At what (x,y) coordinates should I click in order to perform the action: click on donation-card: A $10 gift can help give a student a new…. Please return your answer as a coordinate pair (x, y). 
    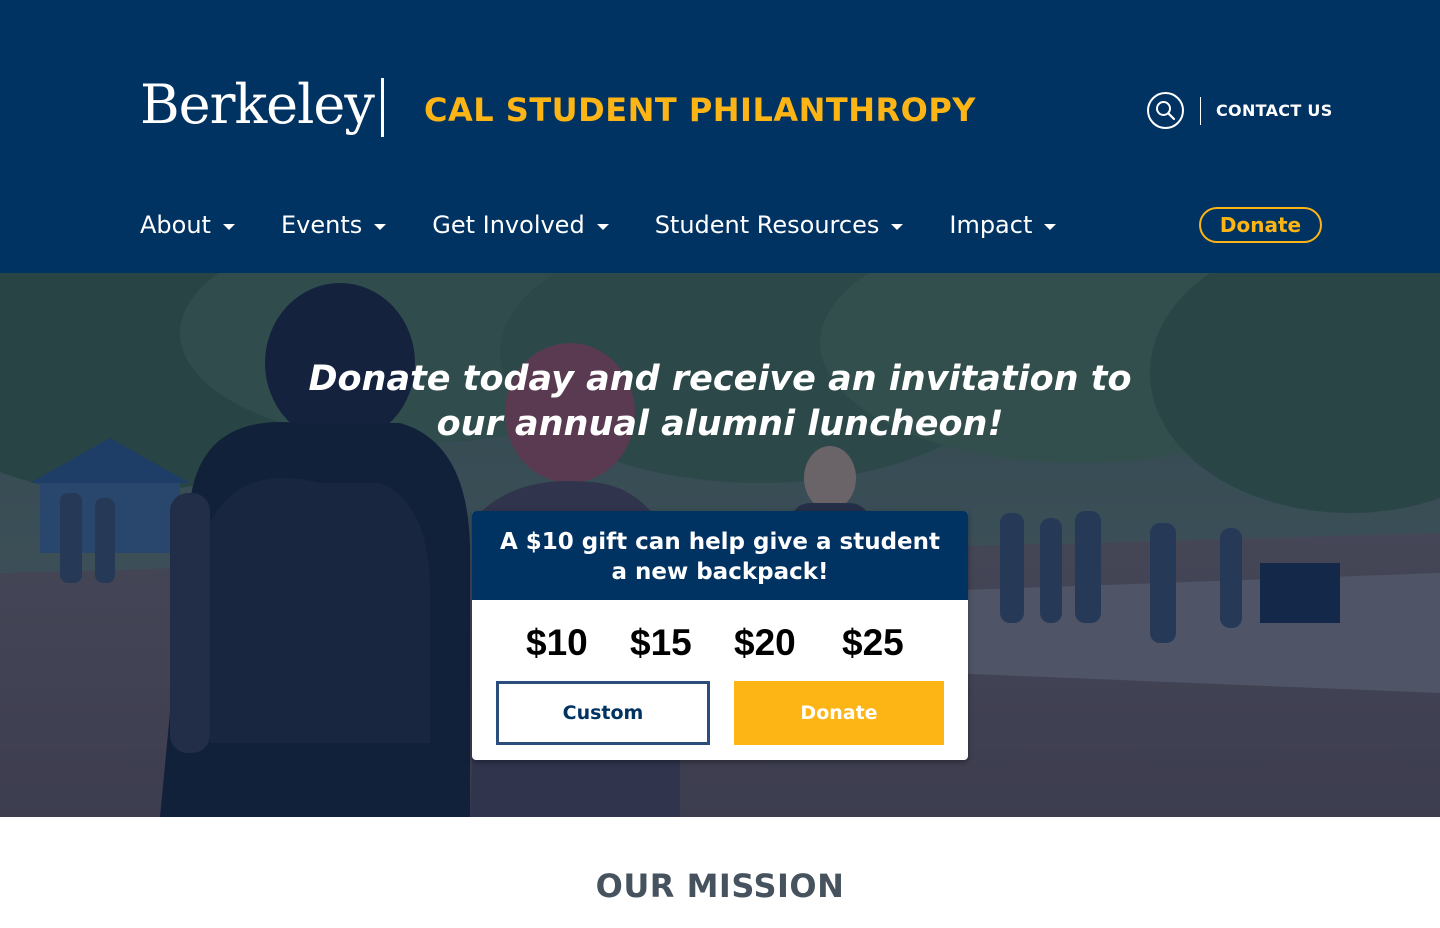
    Looking at the image, I should click on (720, 635).